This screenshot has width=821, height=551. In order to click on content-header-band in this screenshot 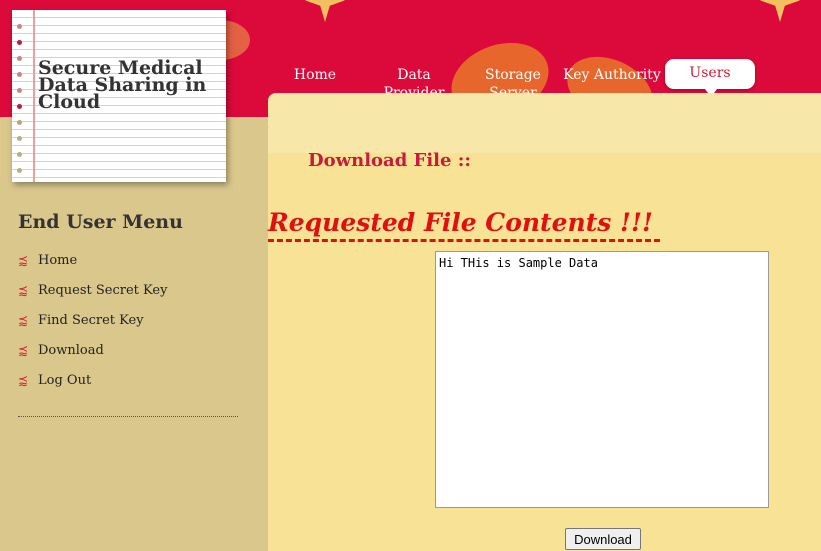, I will do `click(544, 123)`.